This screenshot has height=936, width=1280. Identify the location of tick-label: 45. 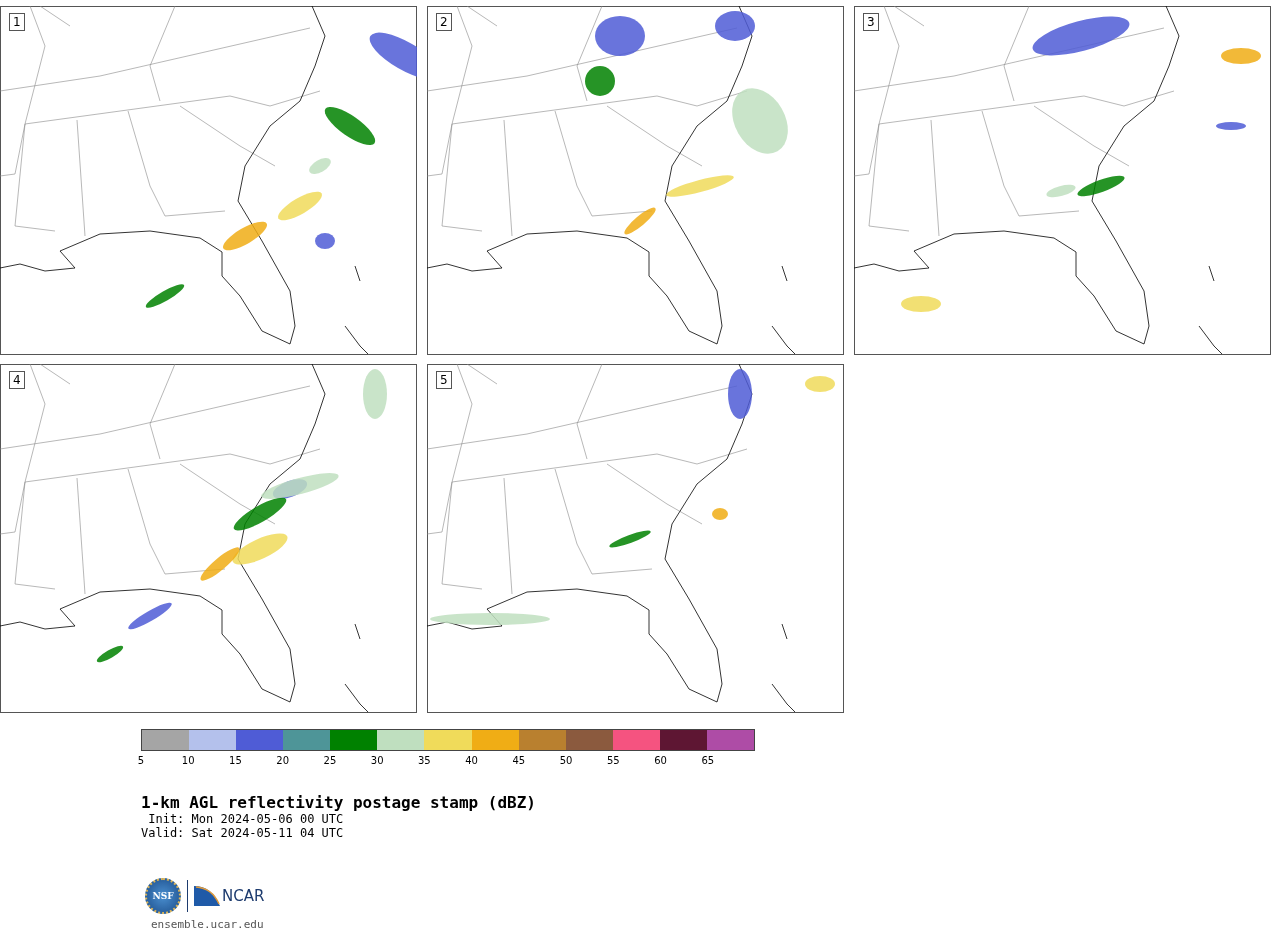
(519, 760).